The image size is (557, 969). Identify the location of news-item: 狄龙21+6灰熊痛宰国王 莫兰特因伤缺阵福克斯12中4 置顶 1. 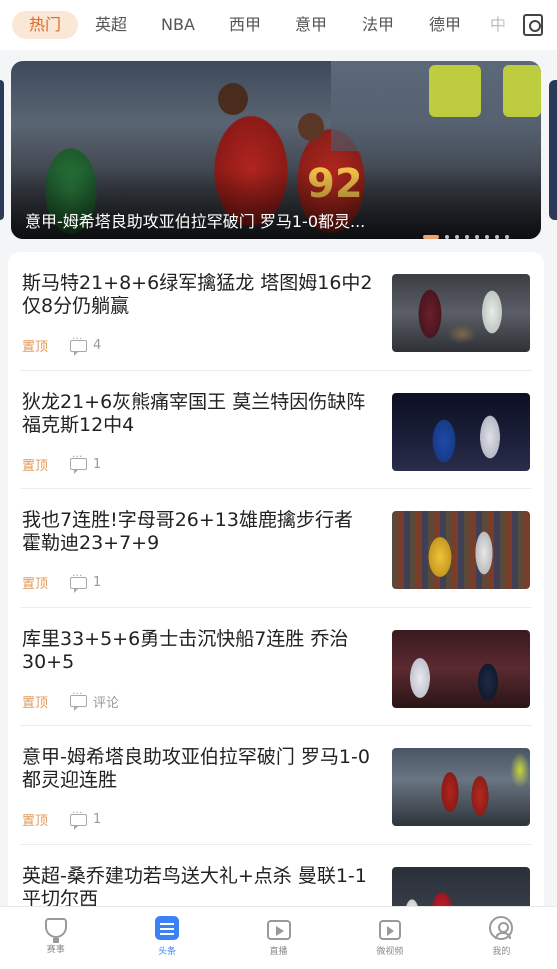
(276, 430).